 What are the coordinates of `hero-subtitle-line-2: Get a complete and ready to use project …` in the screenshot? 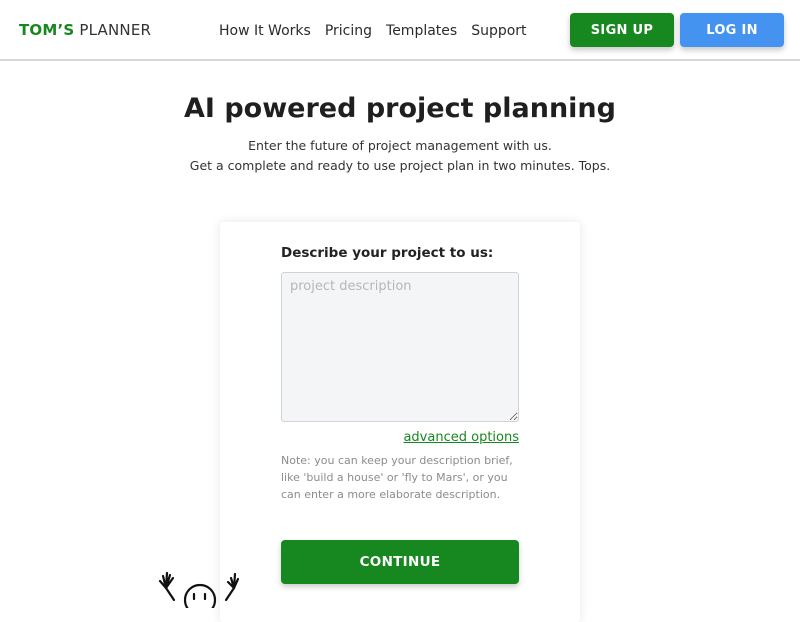 It's located at (400, 165).